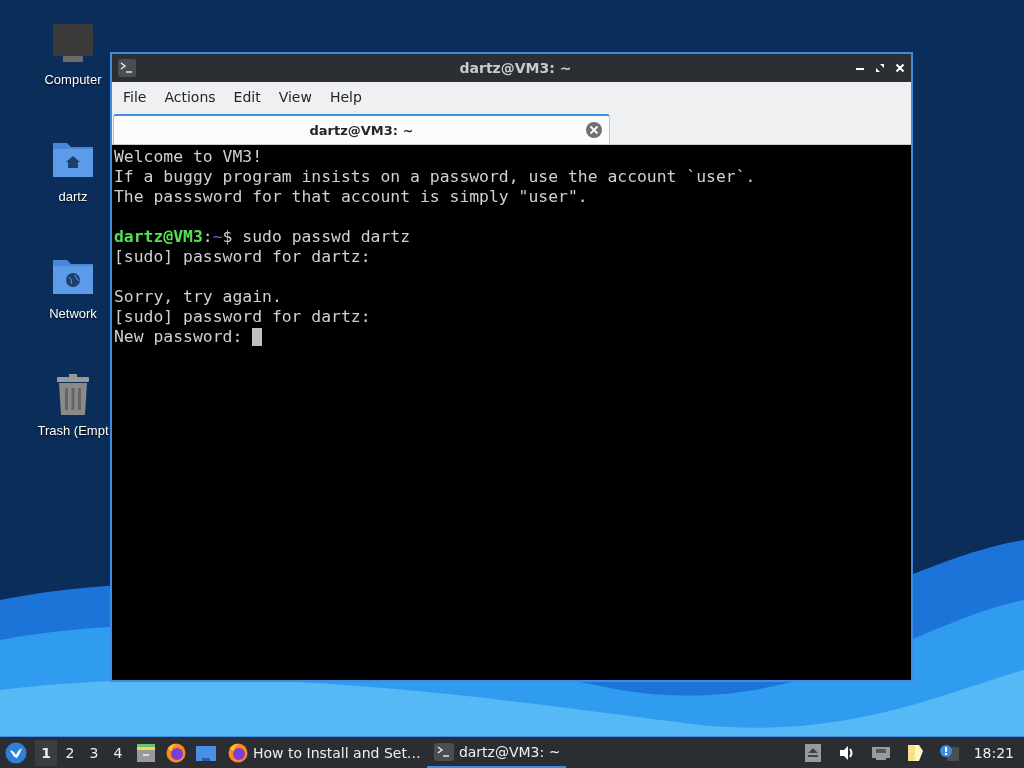 The image size is (1024, 768). Describe the element at coordinates (94, 752) in the screenshot. I see `workspace-button: 3` at that location.